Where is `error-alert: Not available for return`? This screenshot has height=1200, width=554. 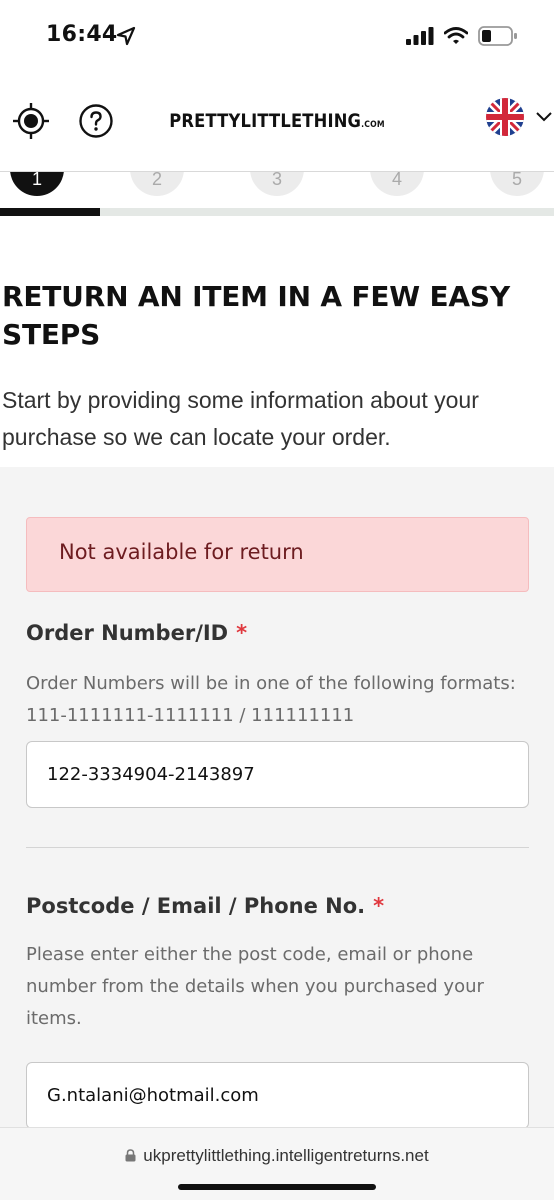
error-alert: Not available for return is located at coordinates (277, 554).